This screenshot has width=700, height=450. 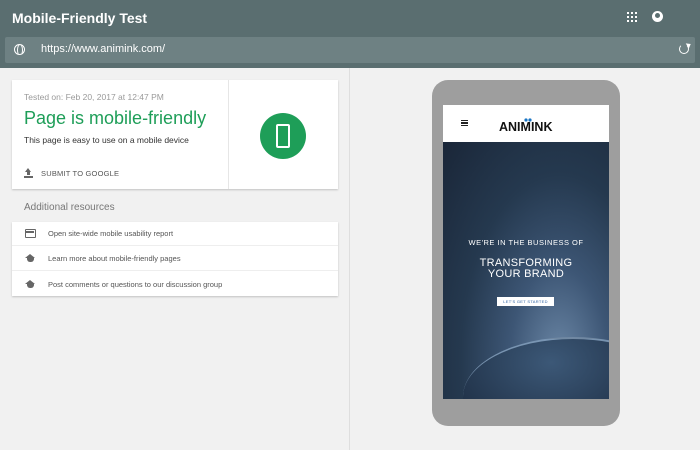 I want to click on account-icon, so click(x=657, y=16).